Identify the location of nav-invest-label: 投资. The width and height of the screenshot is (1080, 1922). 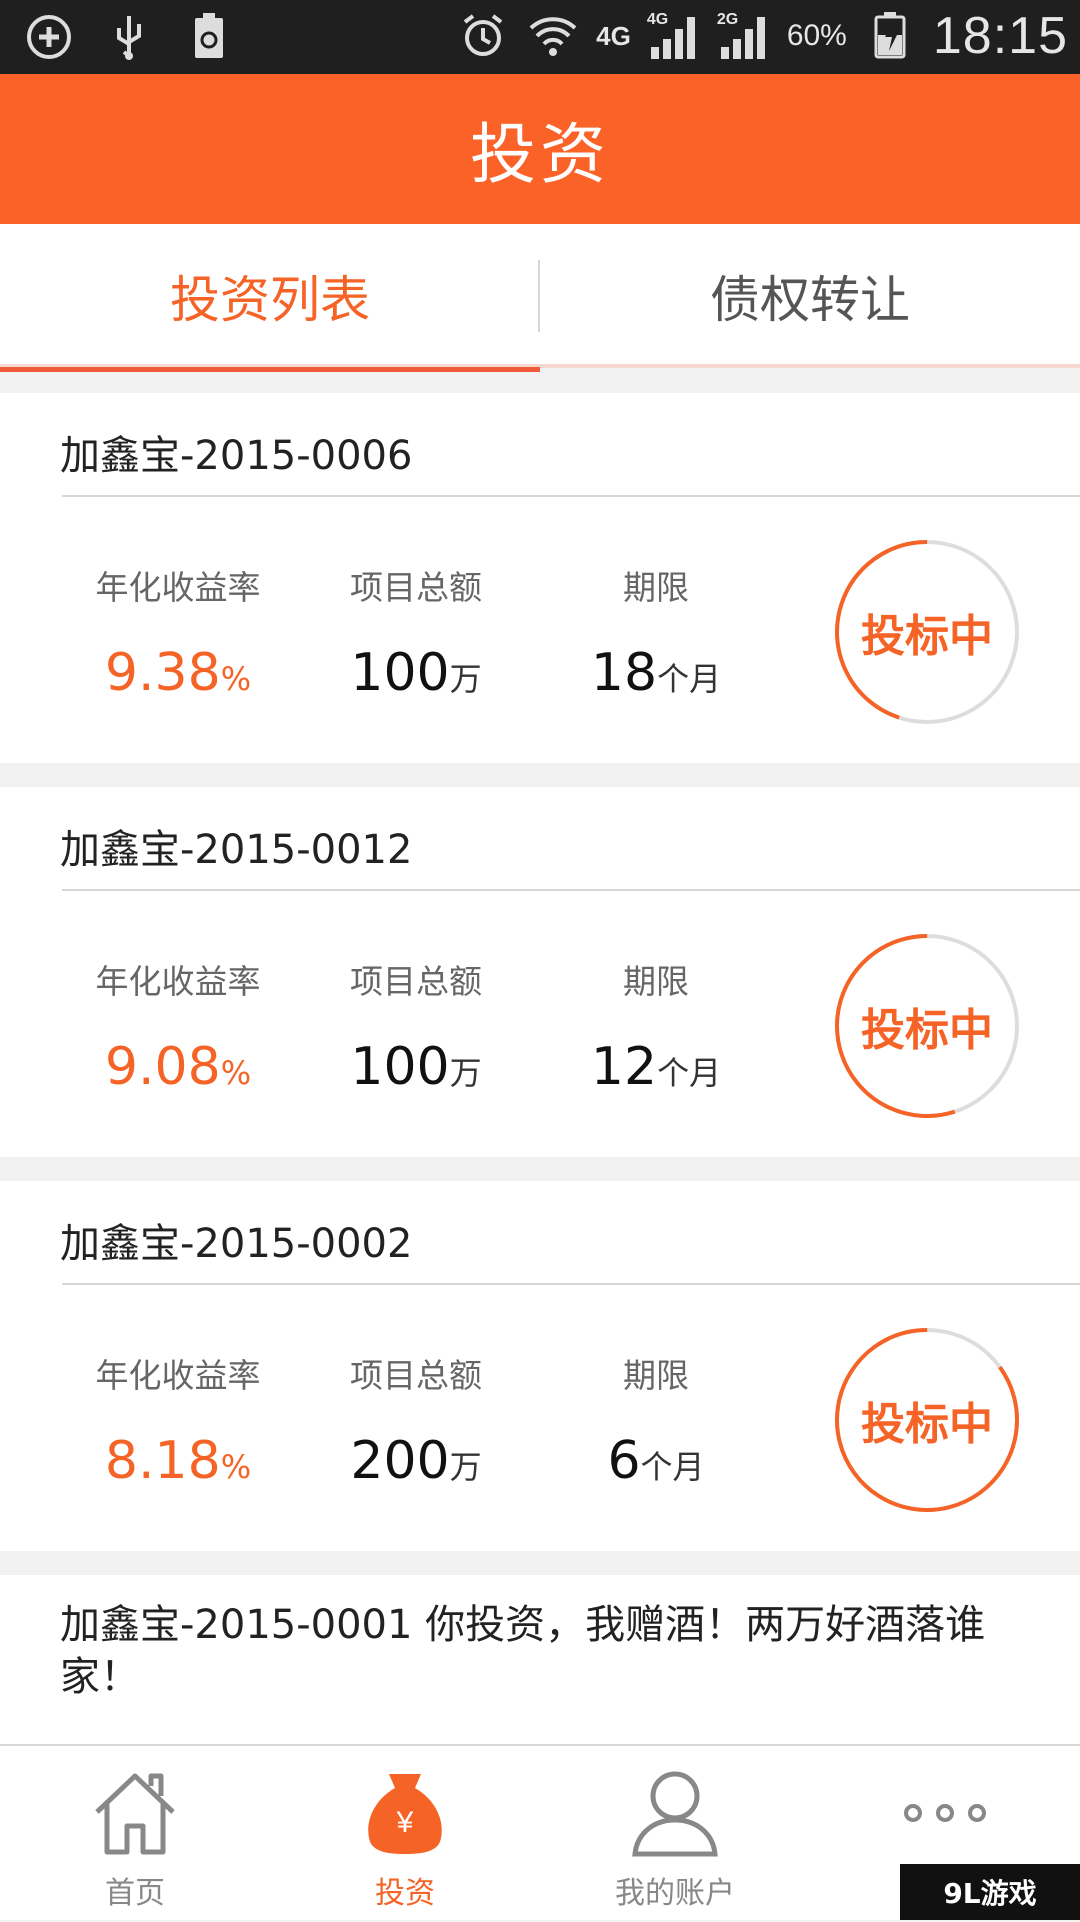
(405, 1893).